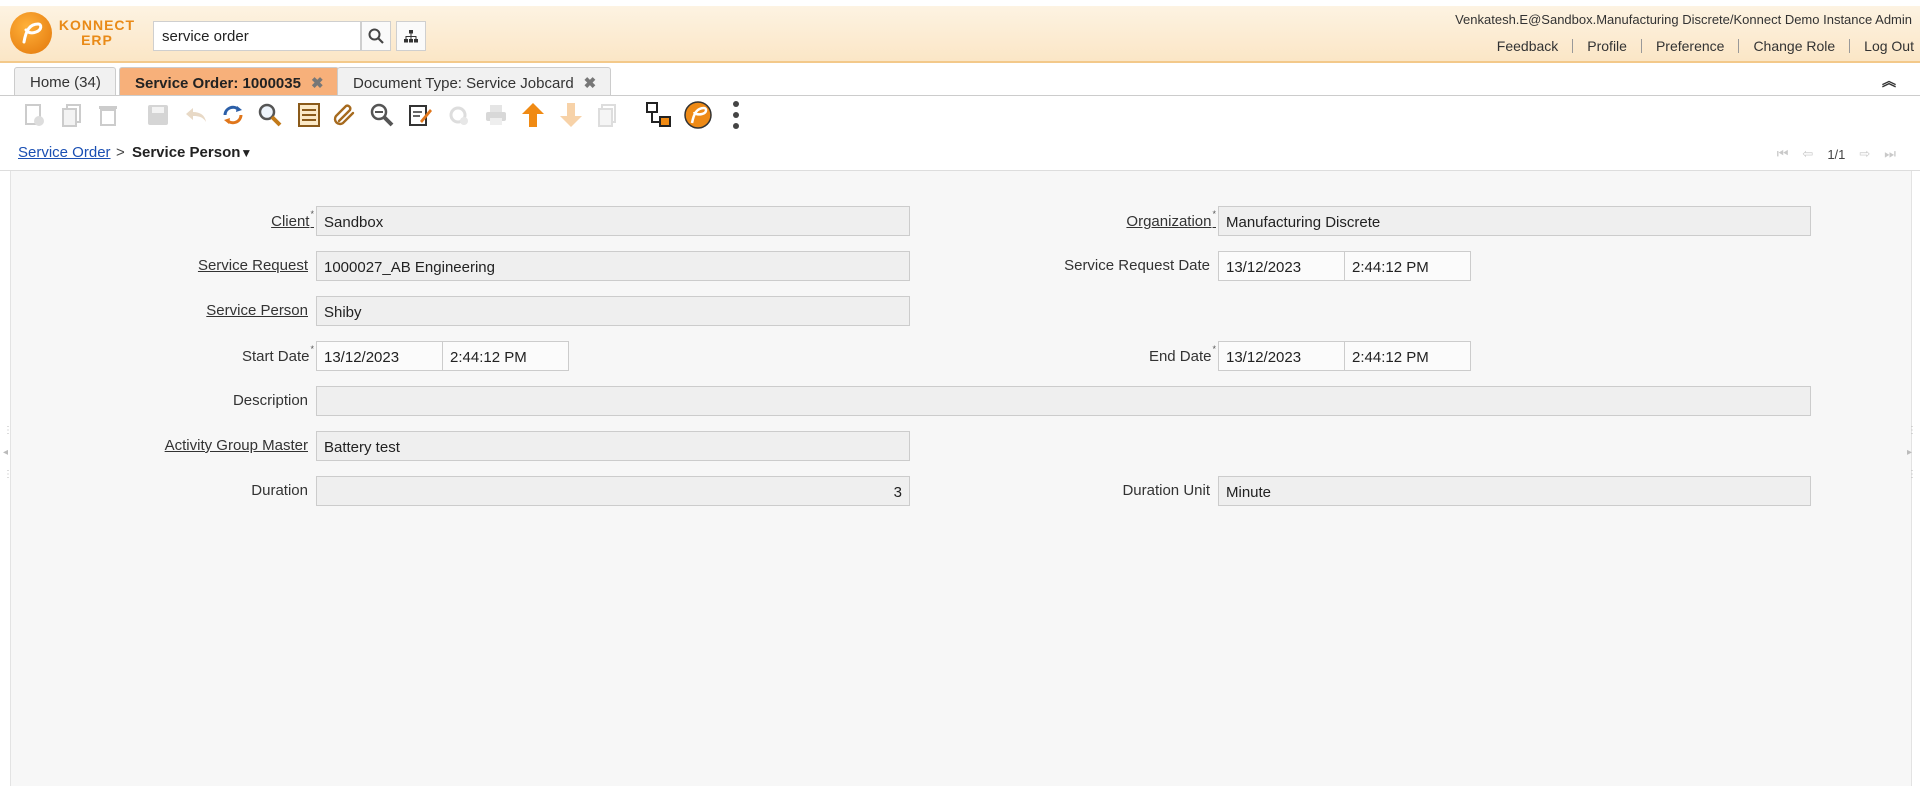 The width and height of the screenshot is (1920, 786). I want to click on feedback-link: Feedback, so click(1527, 46).